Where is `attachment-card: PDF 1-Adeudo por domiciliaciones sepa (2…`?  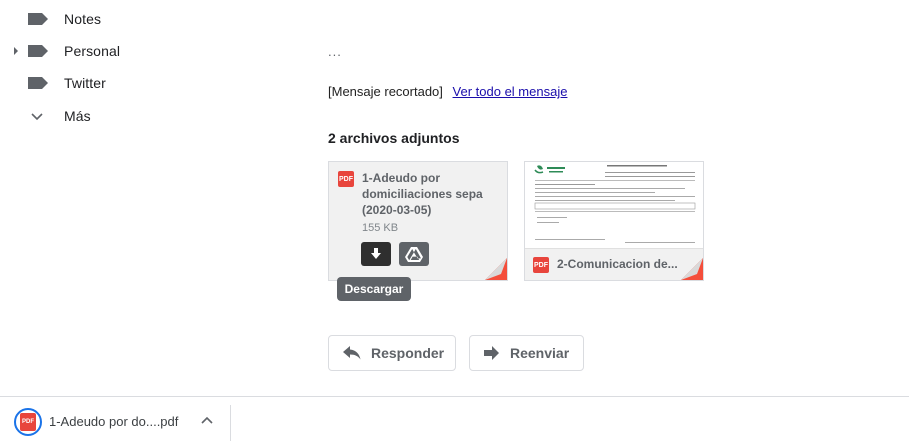
attachment-card: PDF 1-Adeudo por domiciliaciones sepa (2… is located at coordinates (418, 221).